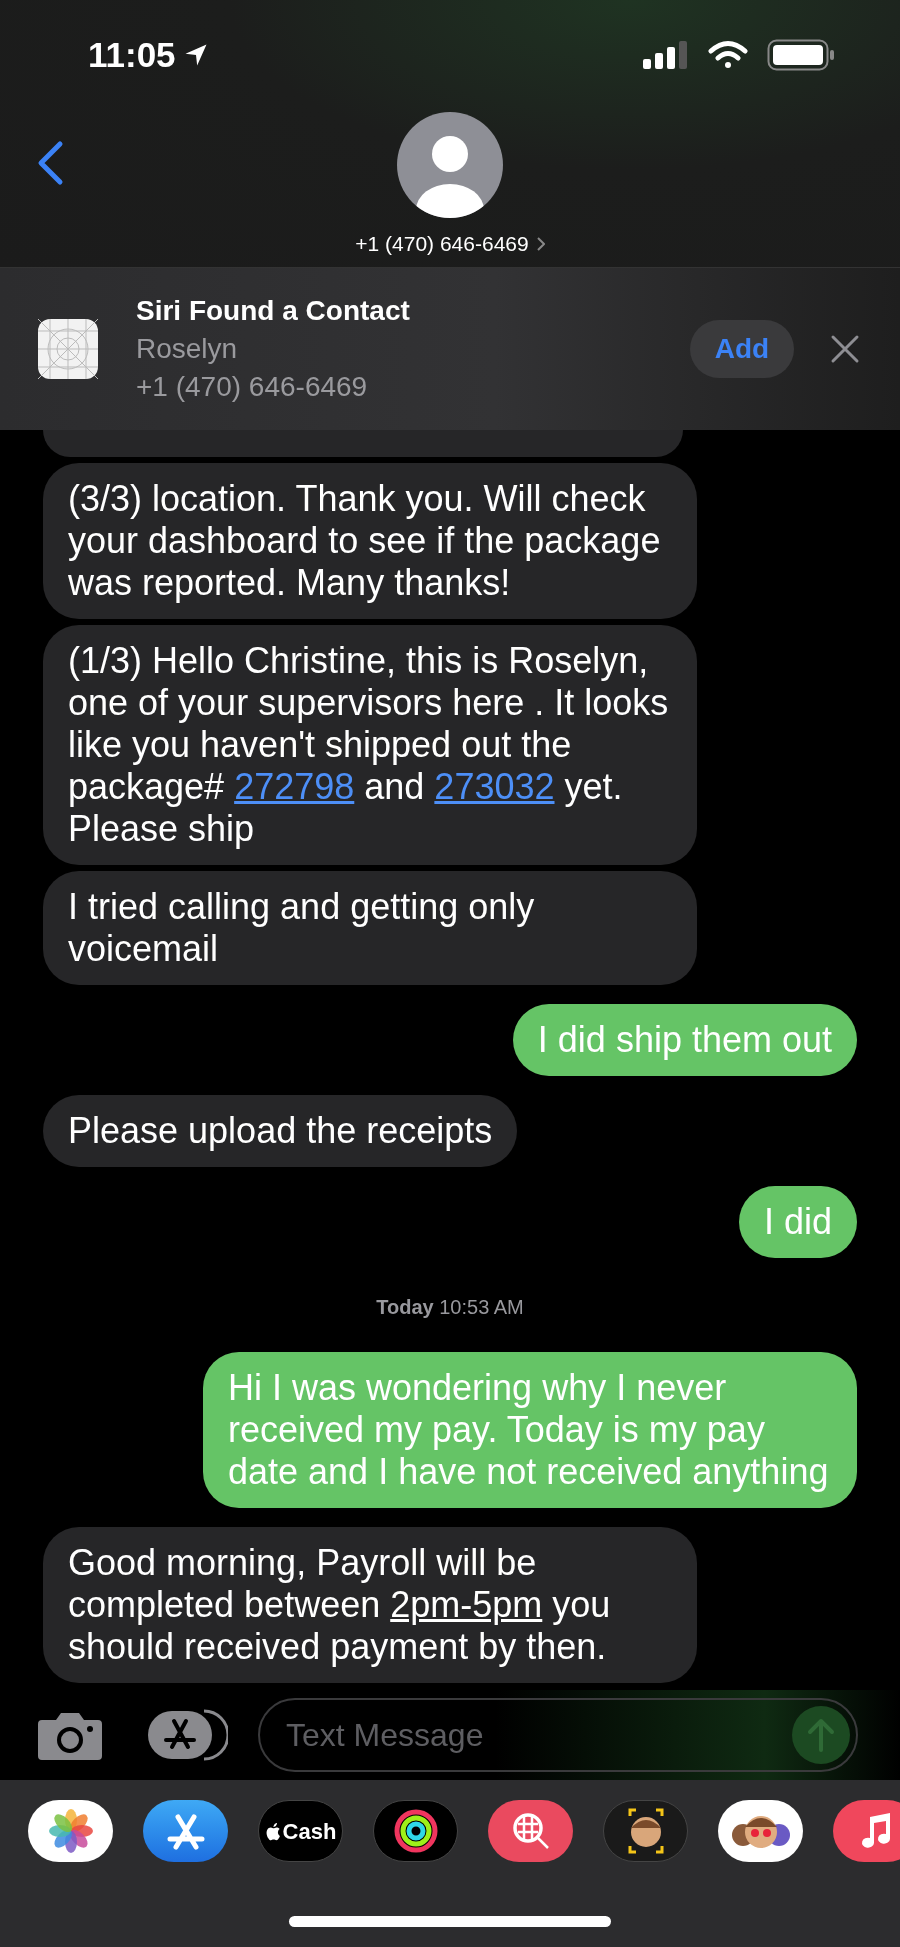 The height and width of the screenshot is (1947, 900). Describe the element at coordinates (666, 55) in the screenshot. I see `signal-icon` at that location.